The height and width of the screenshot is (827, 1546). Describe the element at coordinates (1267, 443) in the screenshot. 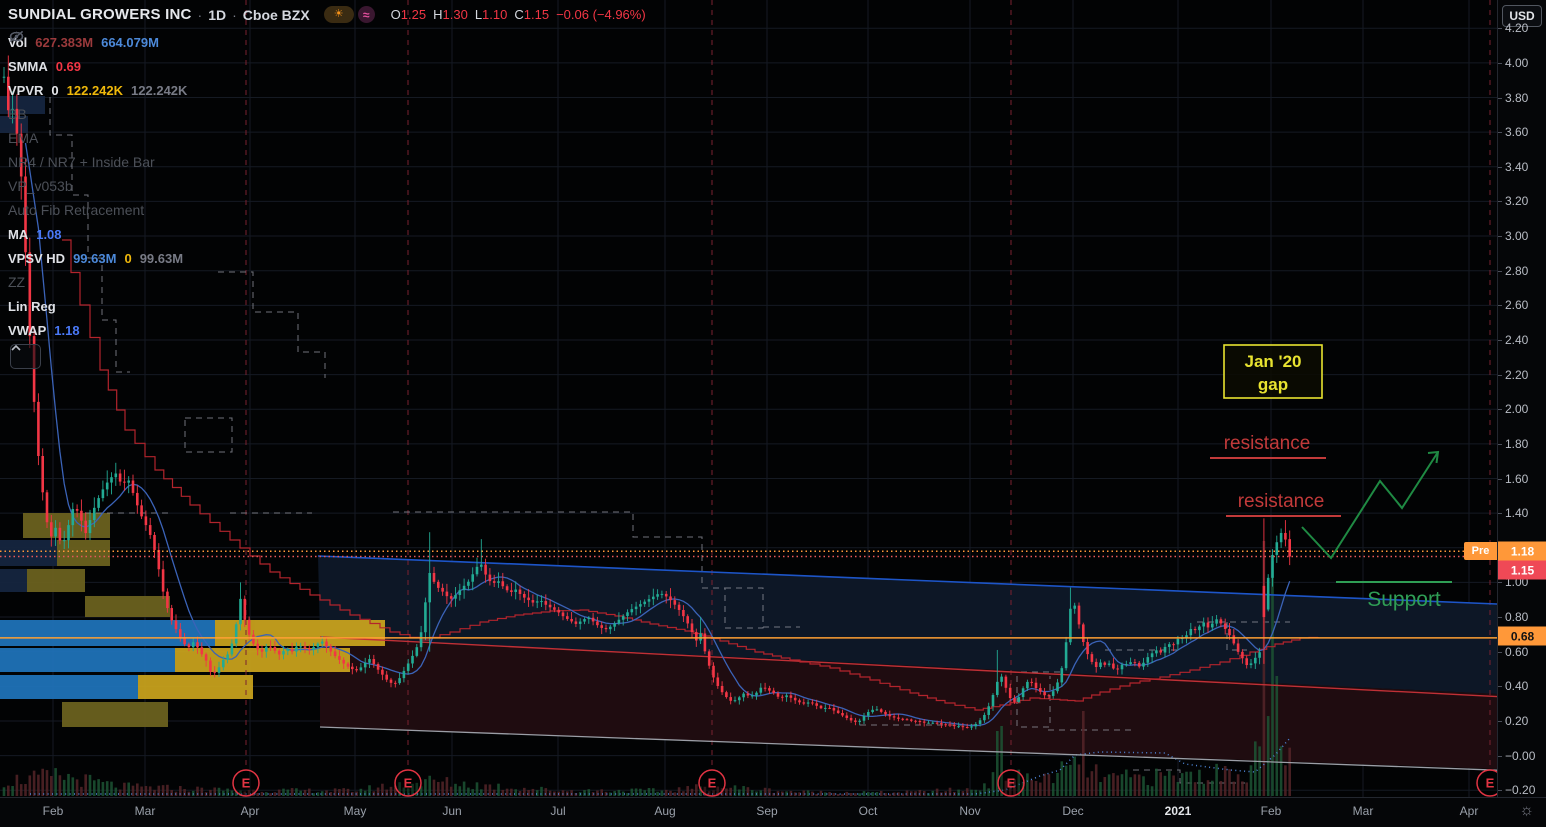

I see `resistance-label-1: resistance` at that location.